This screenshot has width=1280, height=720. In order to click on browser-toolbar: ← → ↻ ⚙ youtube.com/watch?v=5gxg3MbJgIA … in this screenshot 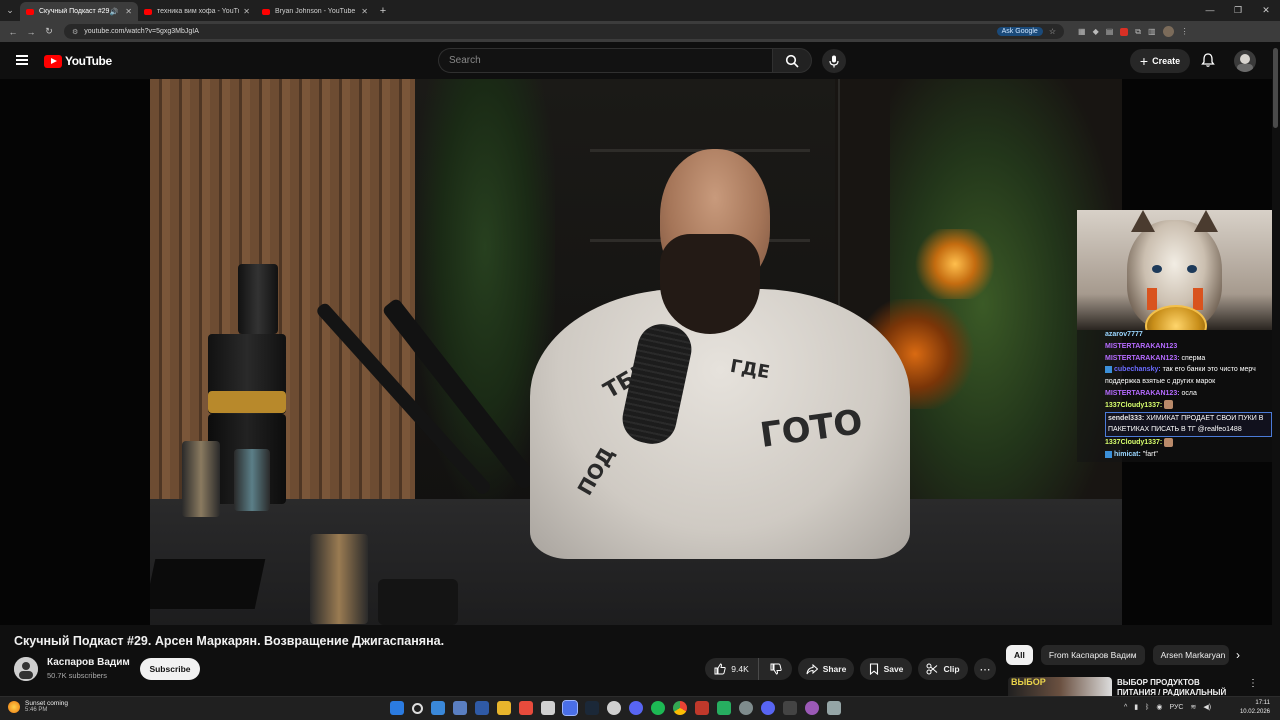, I will do `click(640, 31)`.